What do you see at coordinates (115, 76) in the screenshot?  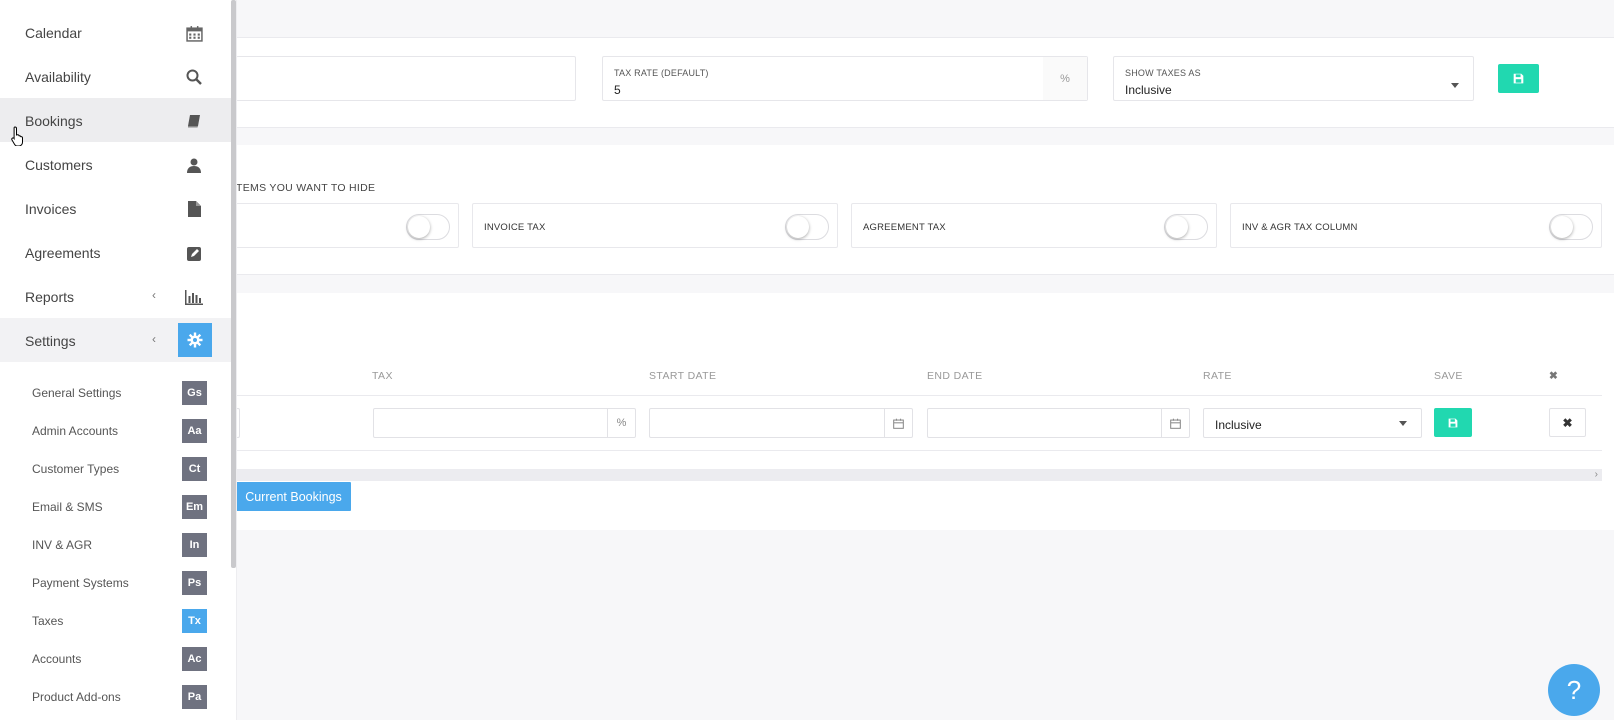 I see `sidebar-item-availability: Availability` at bounding box center [115, 76].